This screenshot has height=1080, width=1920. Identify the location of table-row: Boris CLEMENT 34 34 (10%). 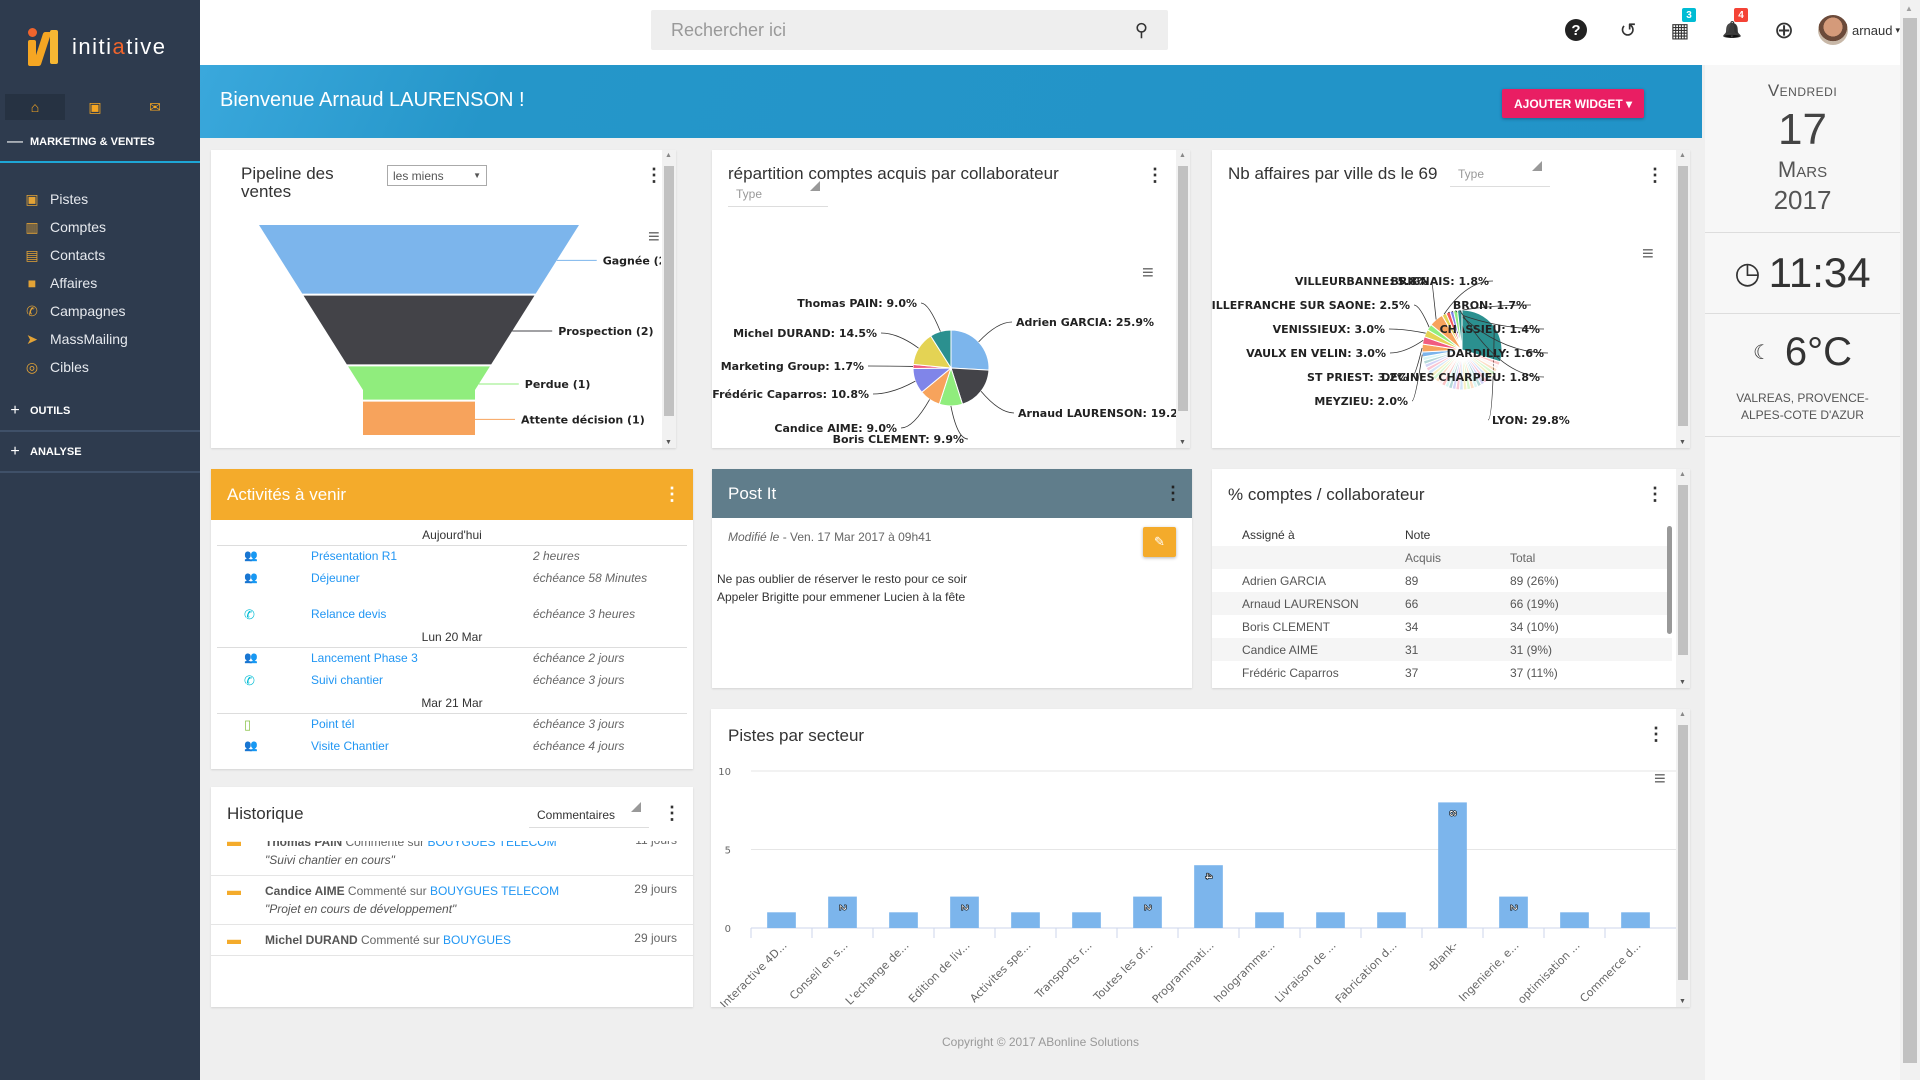
(1442, 626).